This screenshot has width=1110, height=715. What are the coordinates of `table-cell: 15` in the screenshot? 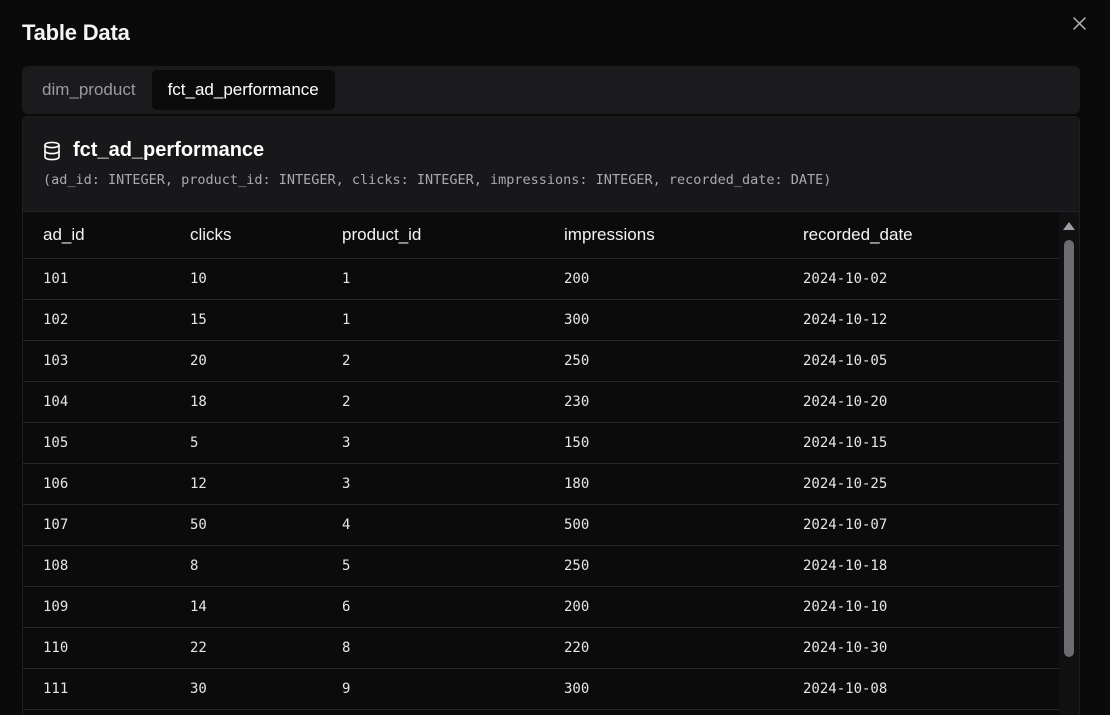 It's located at (246, 320).